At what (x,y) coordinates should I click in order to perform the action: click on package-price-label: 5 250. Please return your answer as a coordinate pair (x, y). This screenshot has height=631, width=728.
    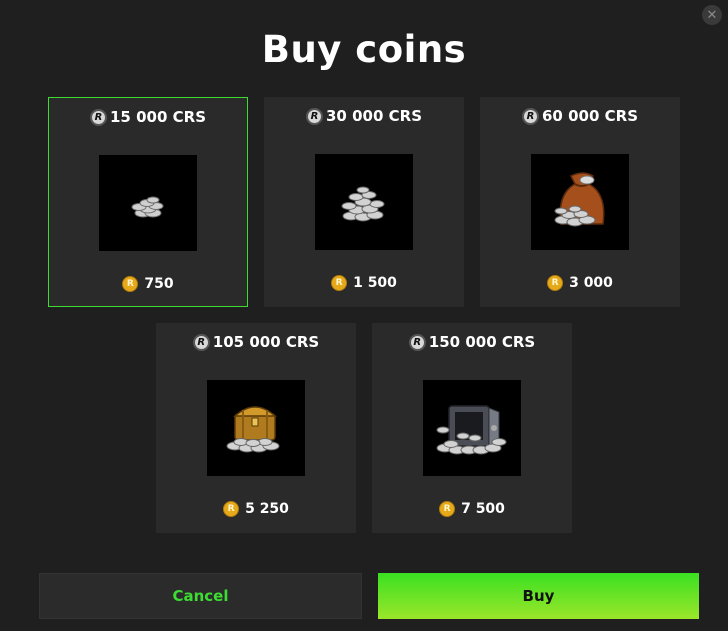
    Looking at the image, I should click on (267, 509).